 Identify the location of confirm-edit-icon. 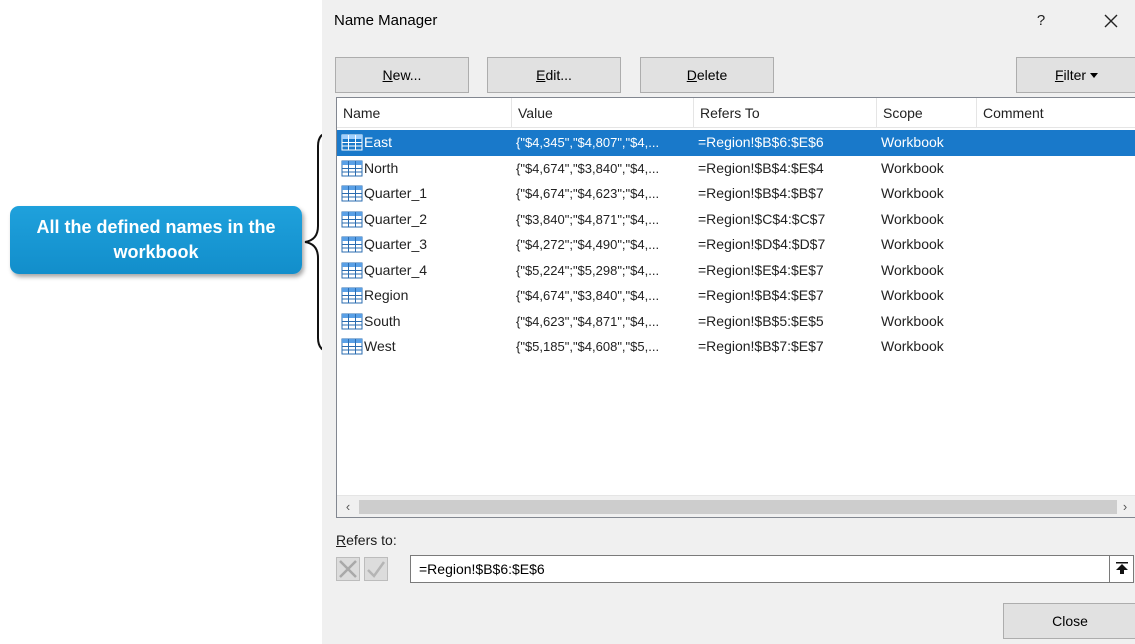
(376, 569).